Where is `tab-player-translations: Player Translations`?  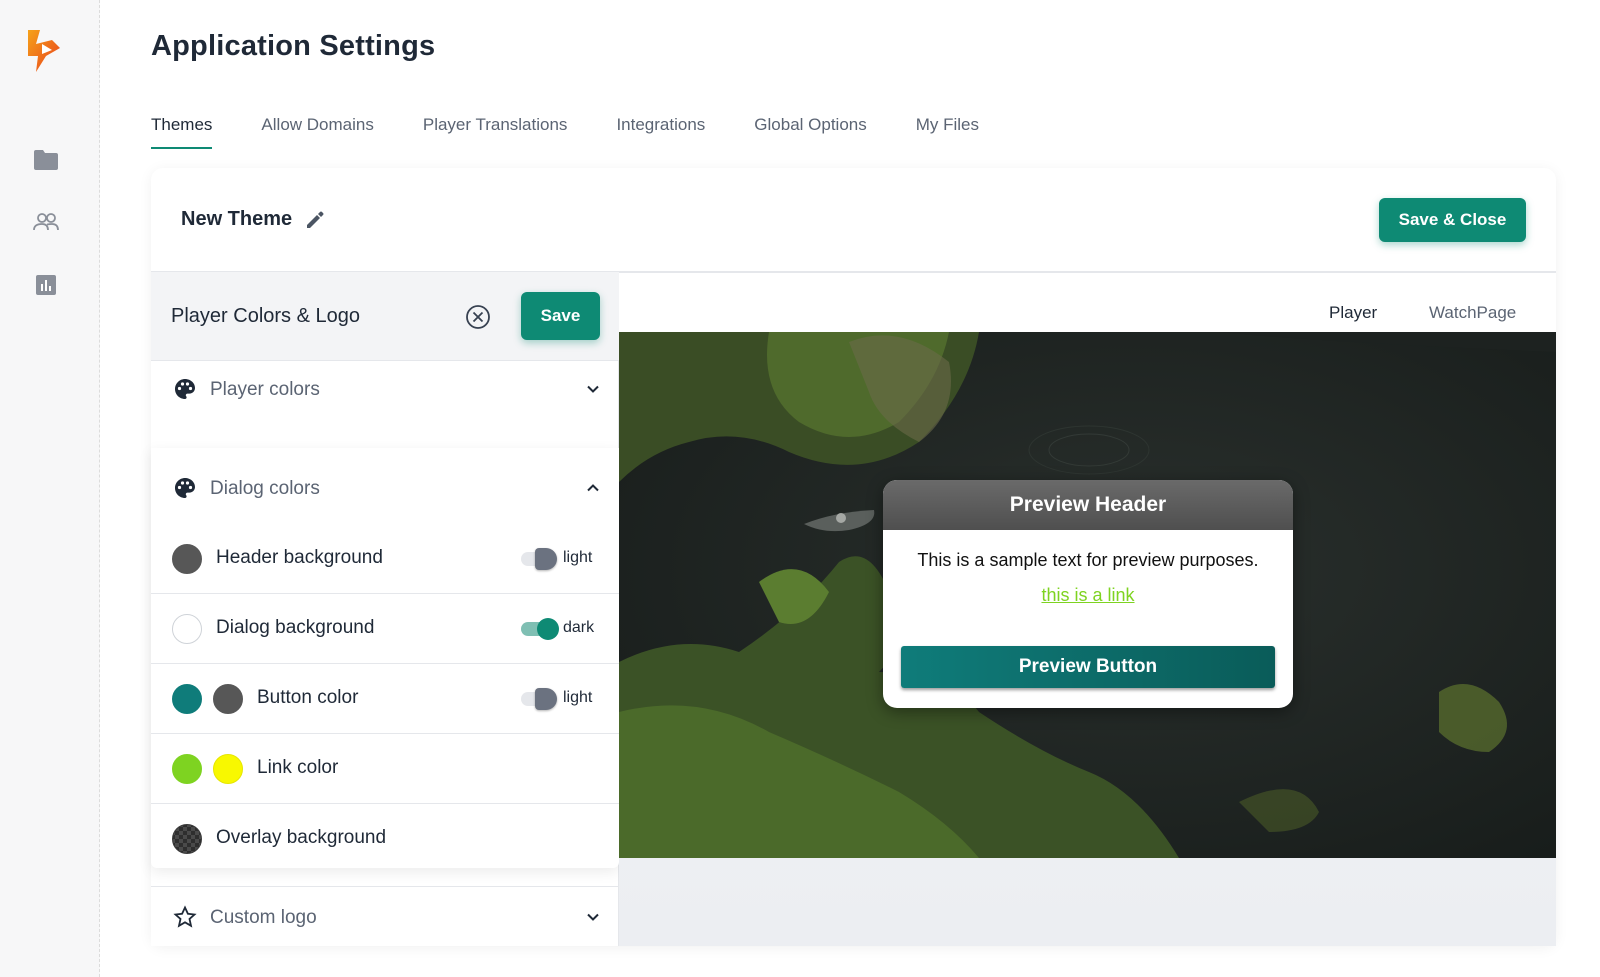 tab-player-translations: Player Translations is located at coordinates (495, 132).